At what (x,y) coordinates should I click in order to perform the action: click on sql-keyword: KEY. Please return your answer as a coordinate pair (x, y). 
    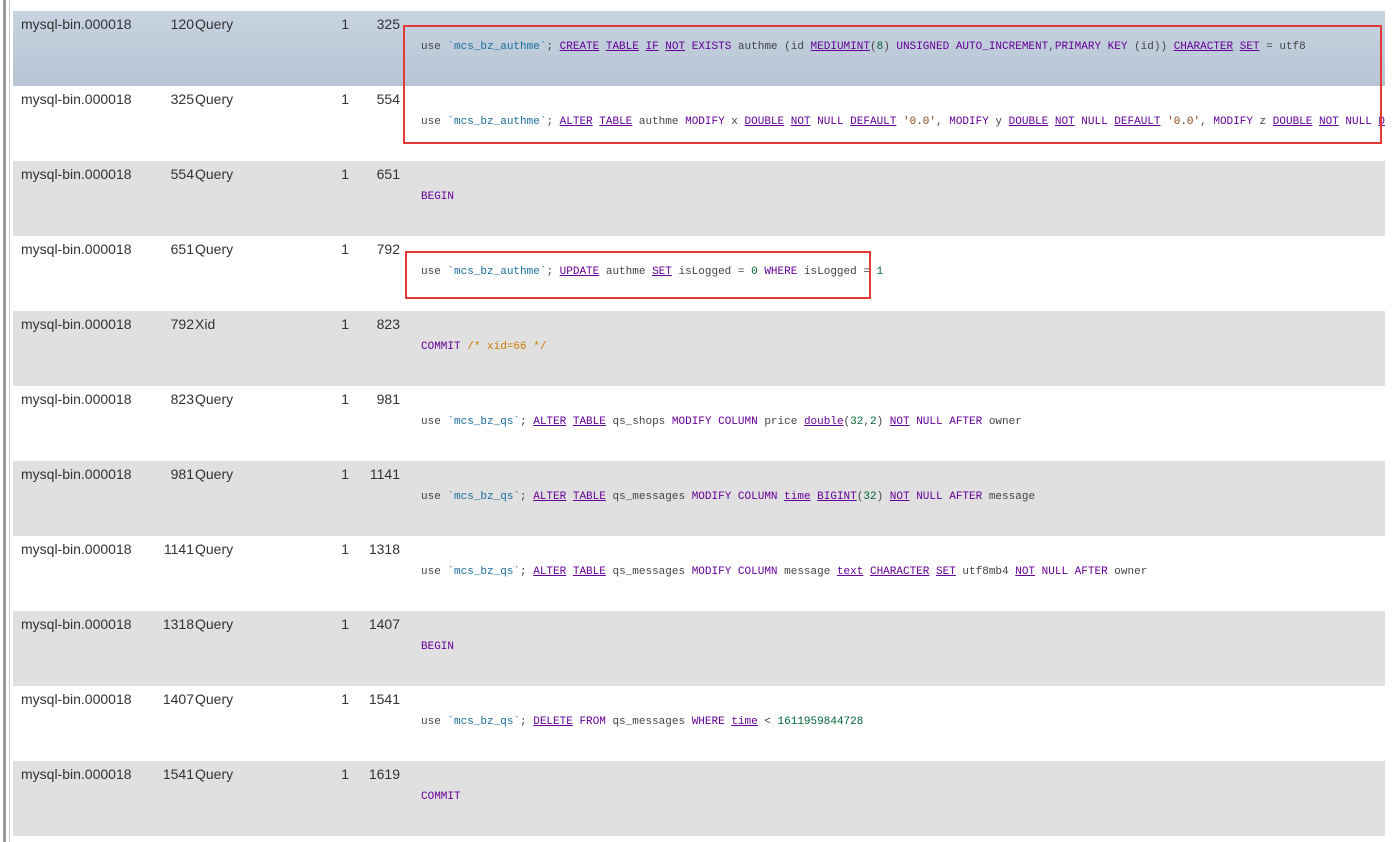
    Looking at the image, I should click on (1117, 47).